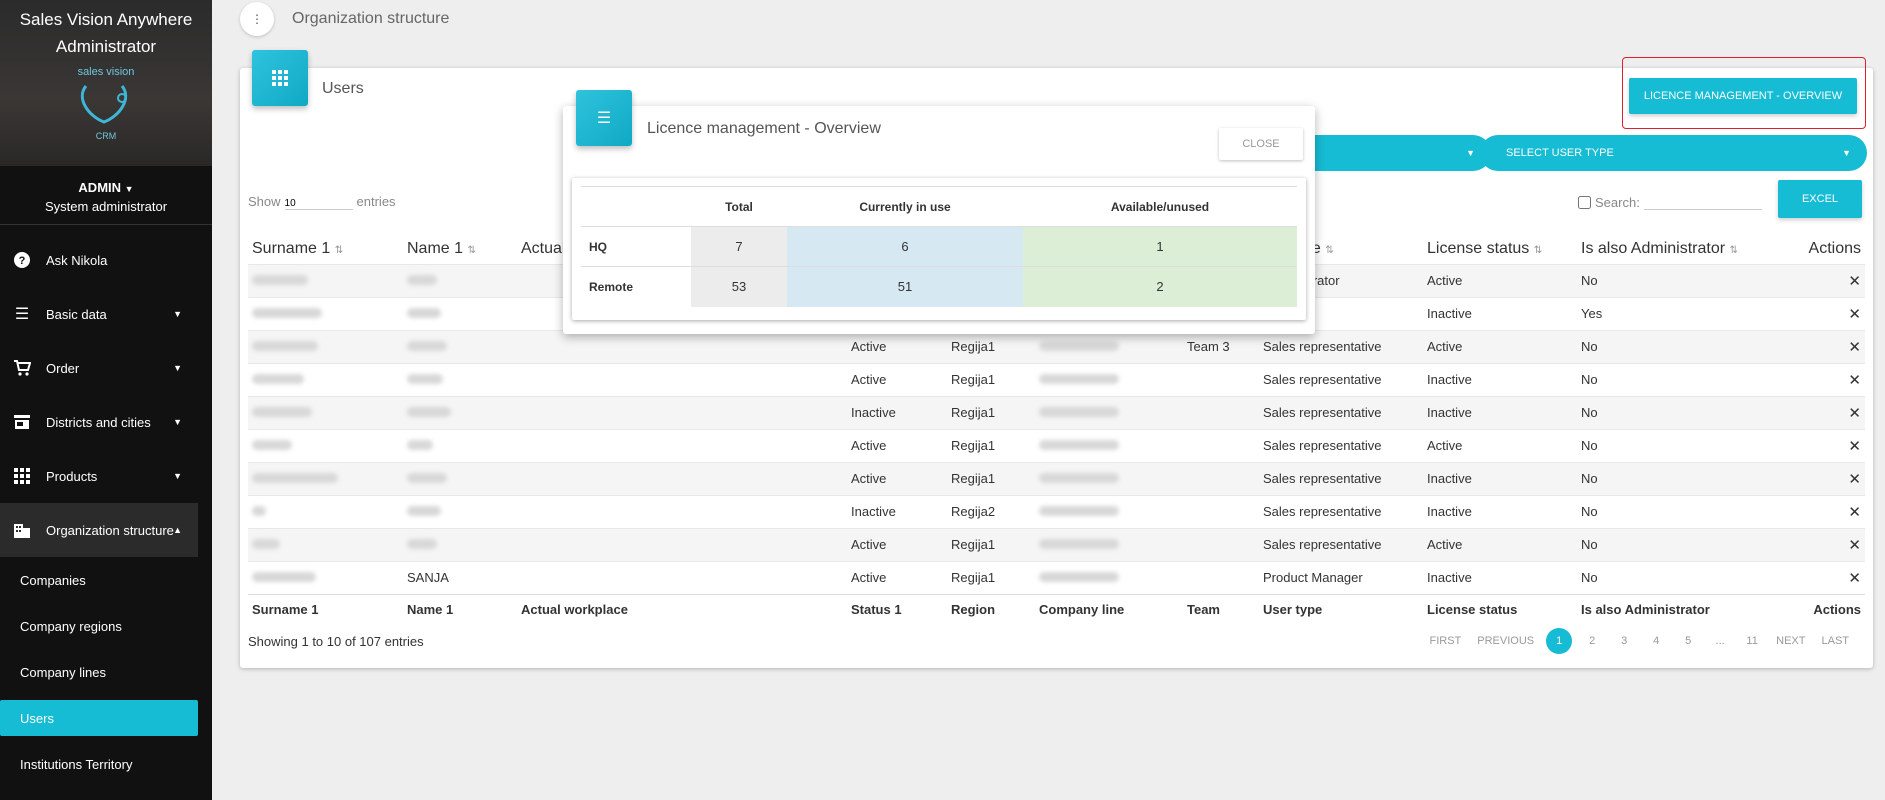 This screenshot has width=1885, height=800. I want to click on cell-status: Active, so click(897, 445).